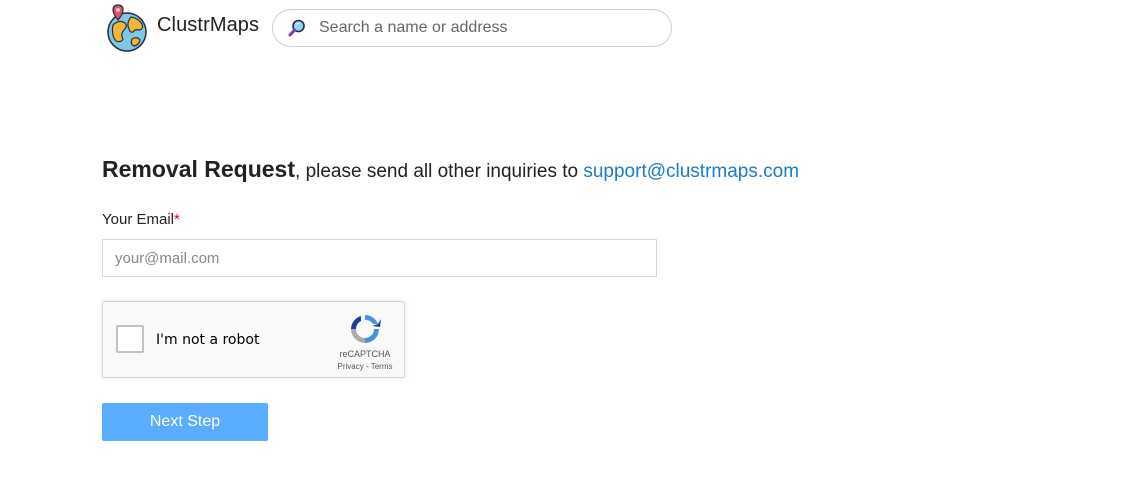 This screenshot has height=484, width=1125. What do you see at coordinates (439, 171) in the screenshot?
I see `title-text: , please send all other inquiries to` at bounding box center [439, 171].